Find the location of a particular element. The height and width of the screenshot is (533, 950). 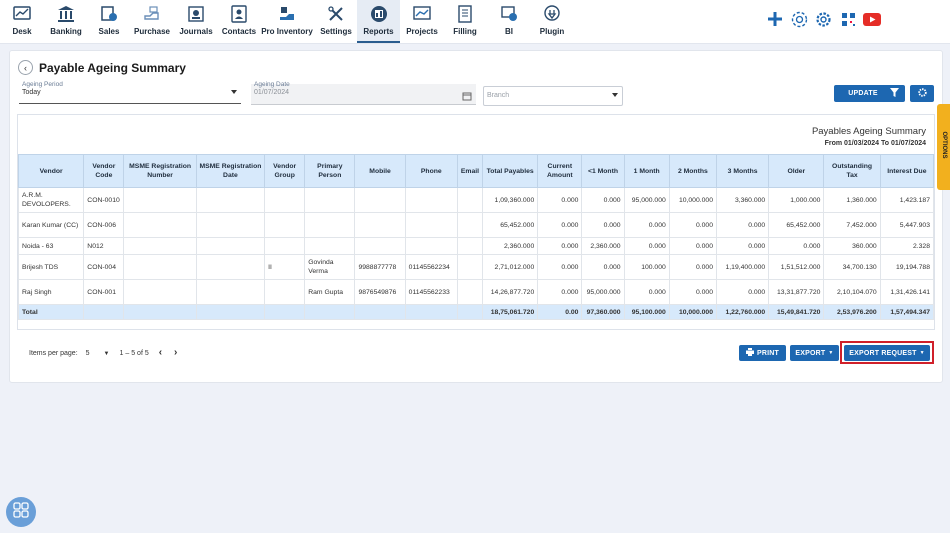

table-cell: CON-004 is located at coordinates (104, 267).